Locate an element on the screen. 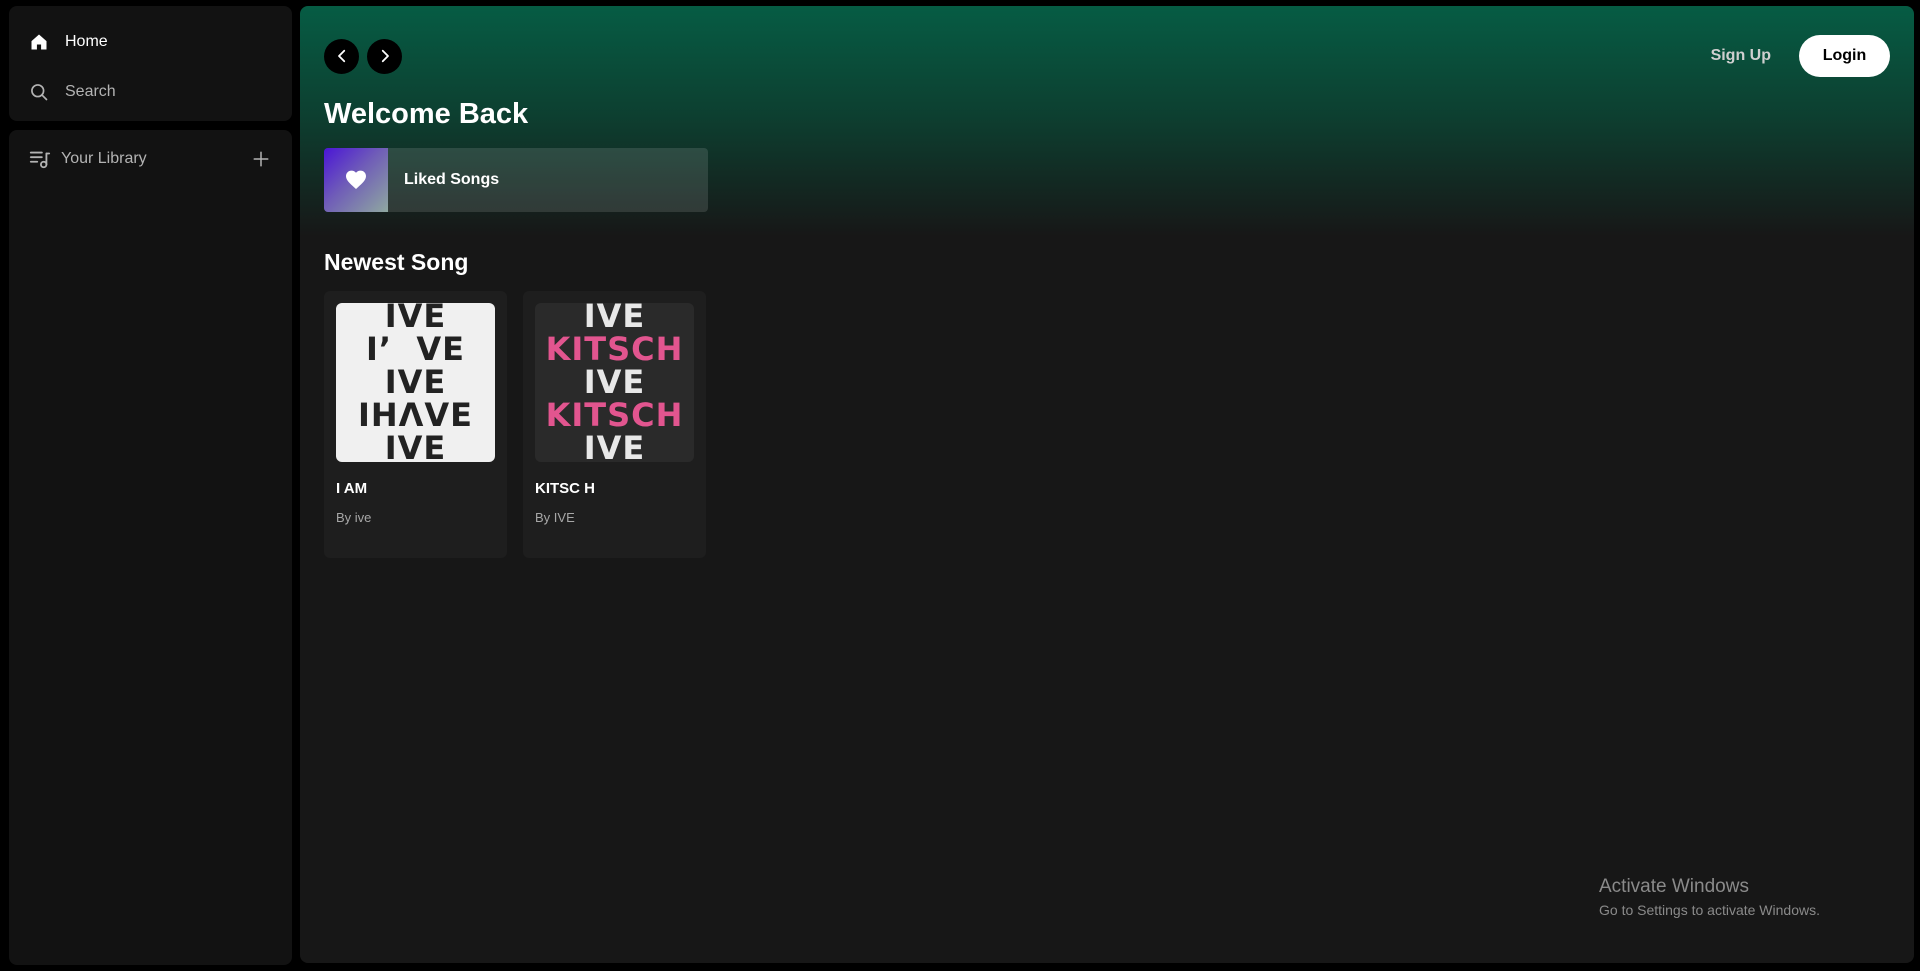  song-card: IVE KITSCH IVE KITSCH IVE KITSC H By IVE is located at coordinates (614, 424).